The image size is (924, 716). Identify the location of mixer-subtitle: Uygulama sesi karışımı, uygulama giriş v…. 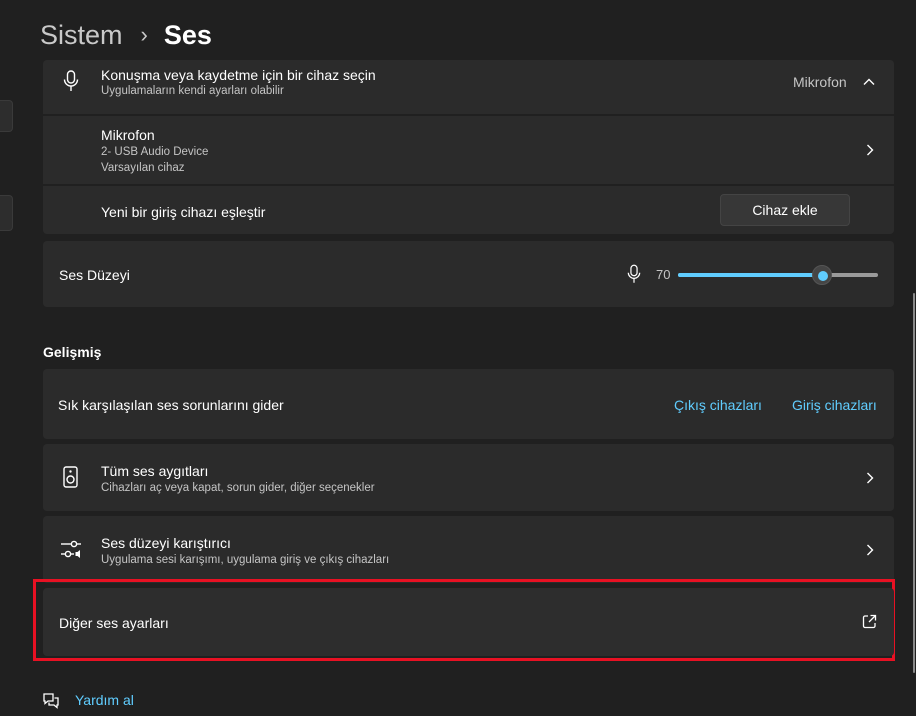
(245, 560).